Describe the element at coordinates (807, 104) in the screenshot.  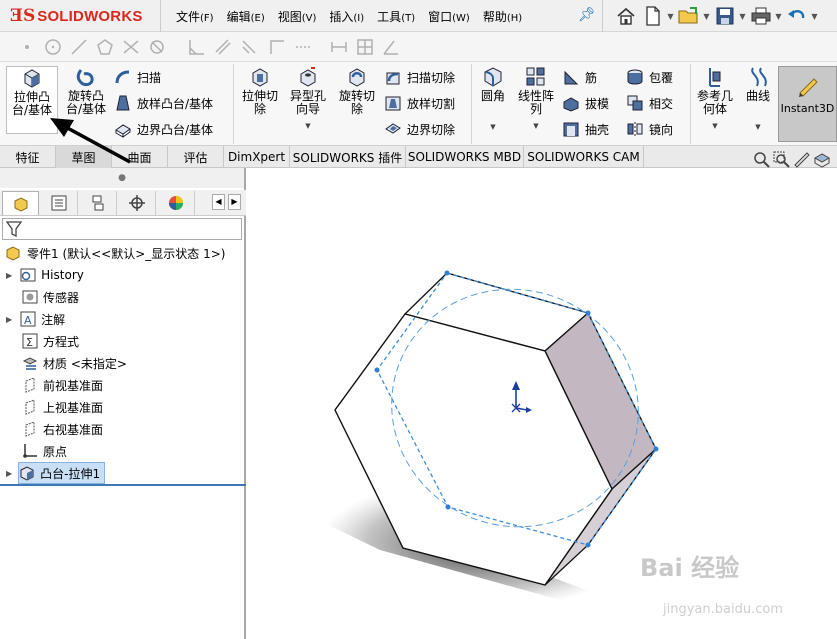
I see `instant3d-button: Instant3D` at that location.